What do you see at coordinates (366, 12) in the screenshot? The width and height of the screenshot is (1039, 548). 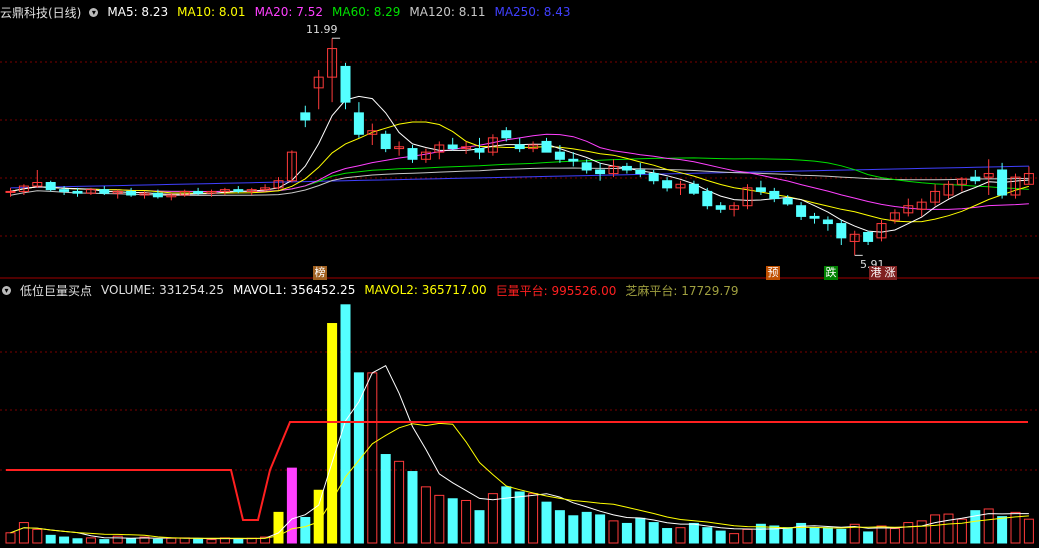 I see `ma60-label: MA60: 8.29` at bounding box center [366, 12].